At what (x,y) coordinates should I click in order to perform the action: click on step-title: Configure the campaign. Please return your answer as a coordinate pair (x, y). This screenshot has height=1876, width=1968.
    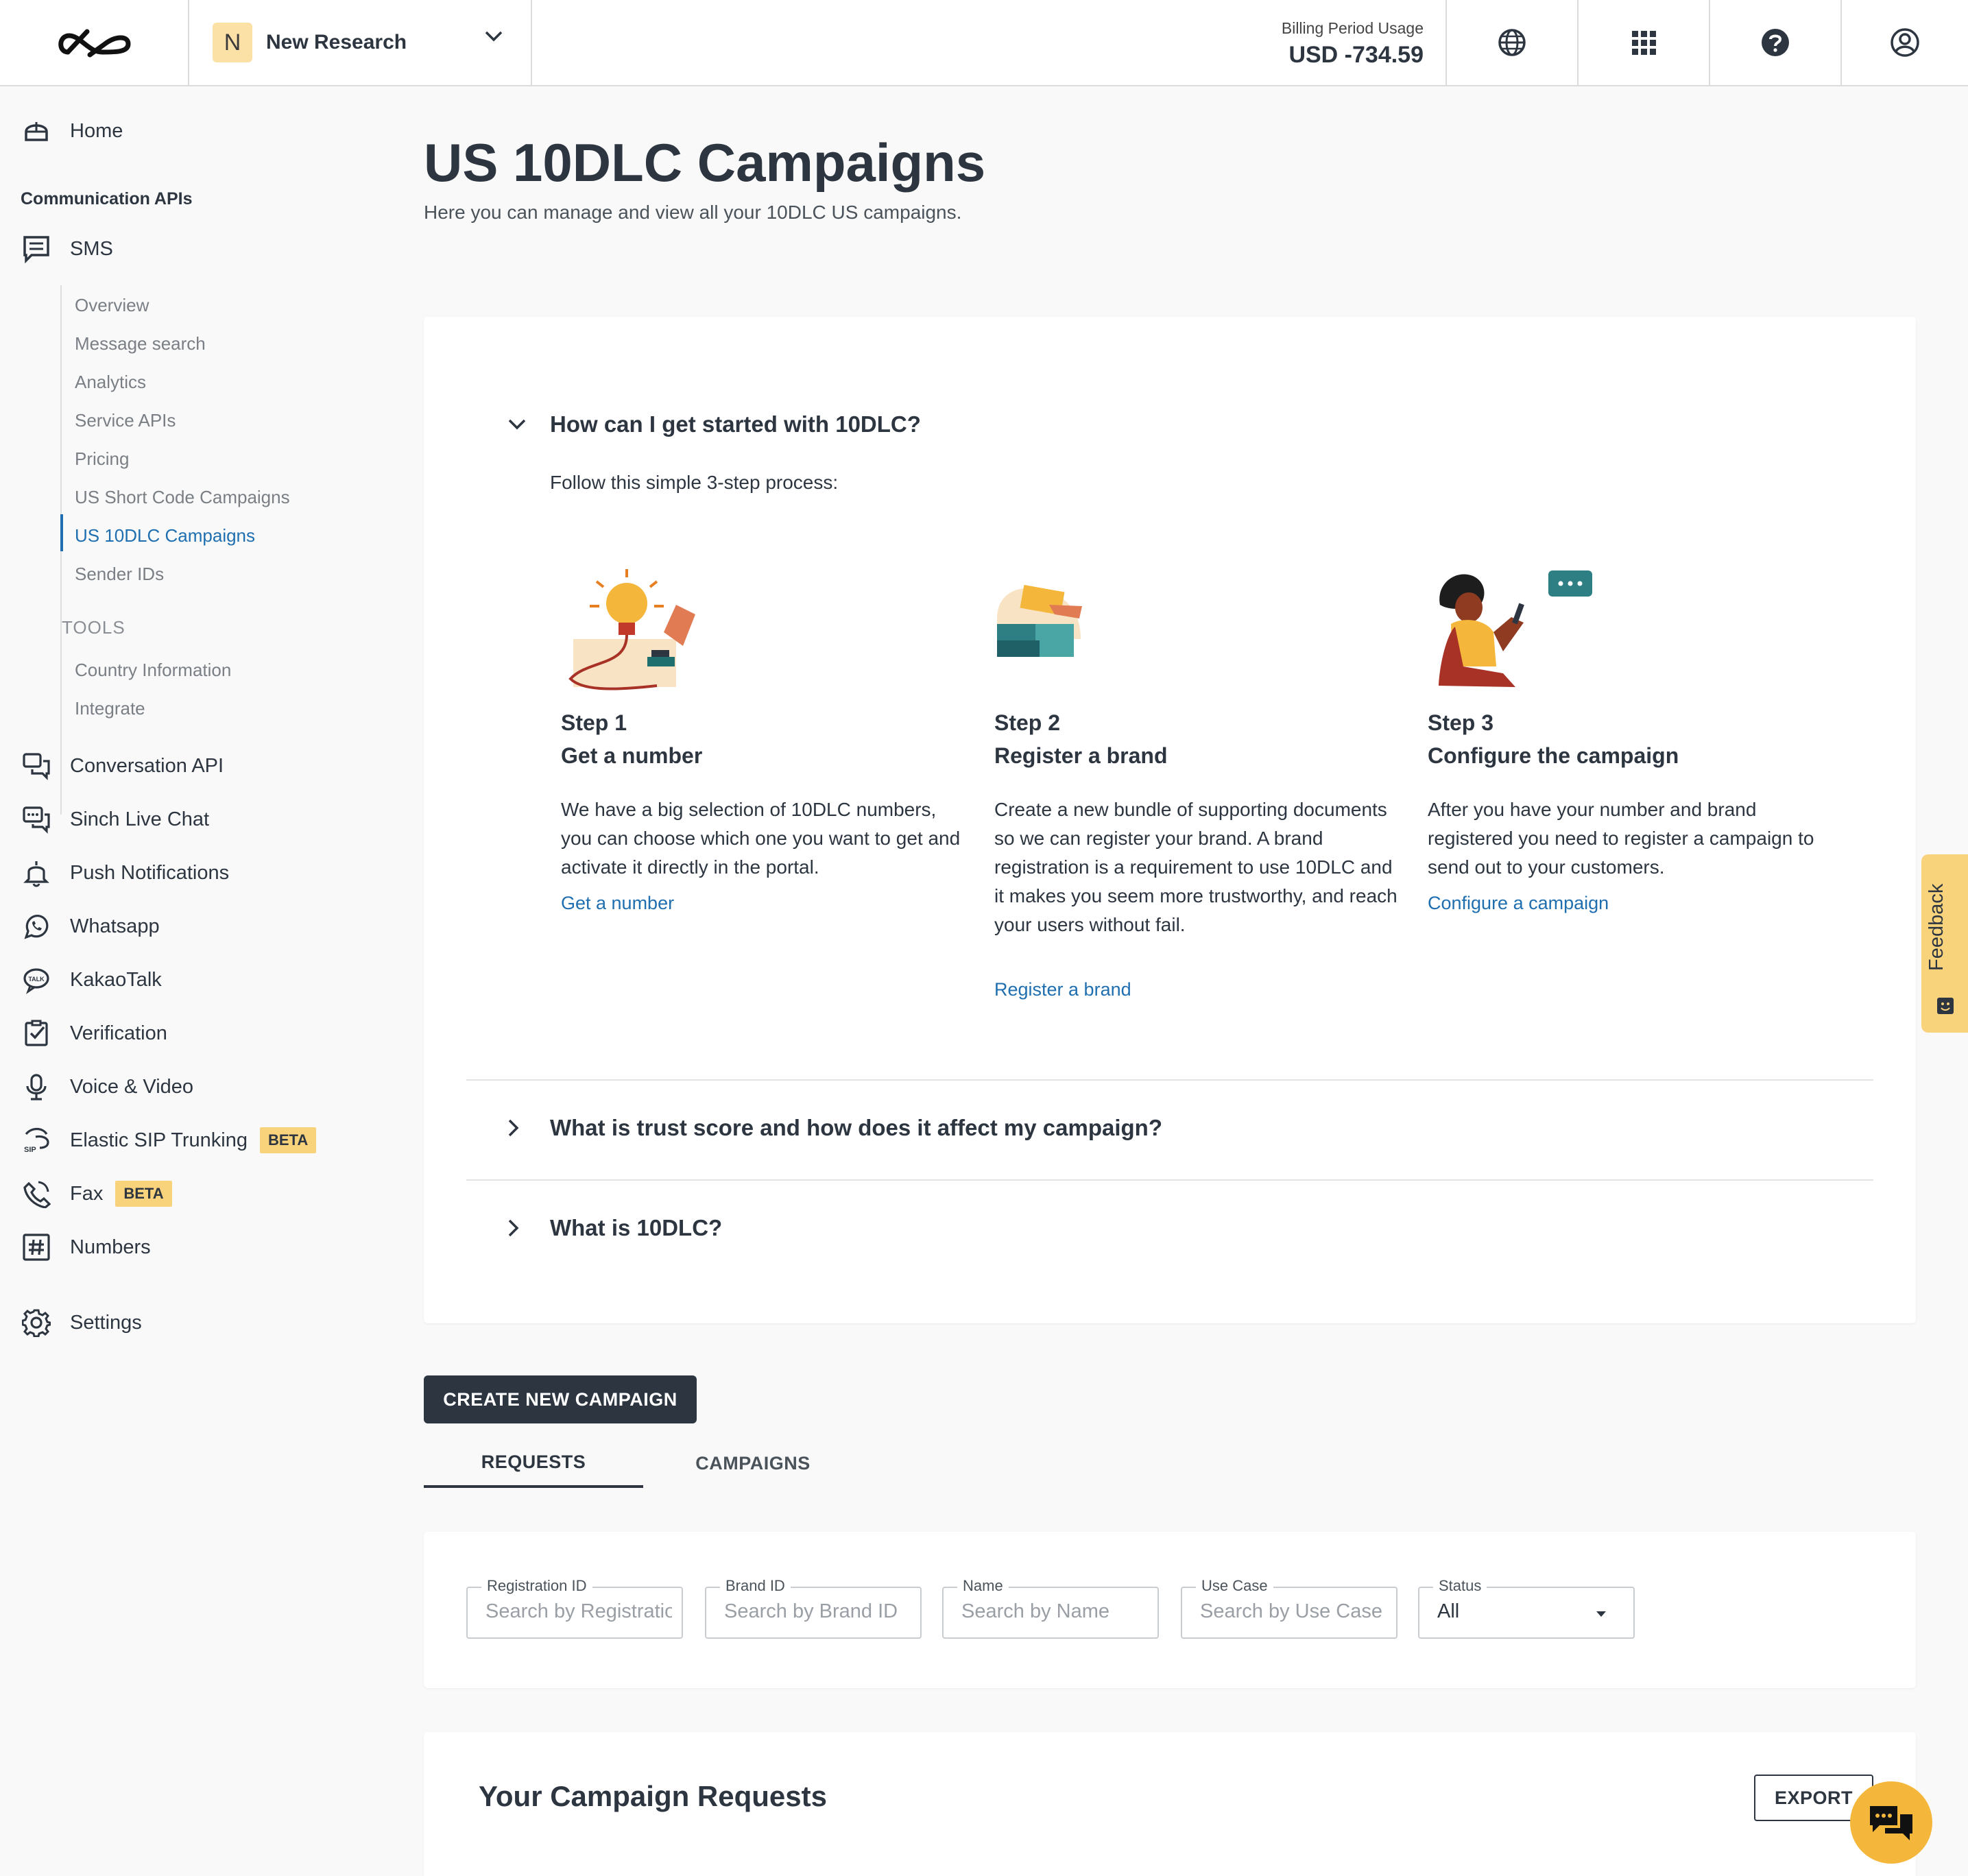
    Looking at the image, I should click on (1553, 755).